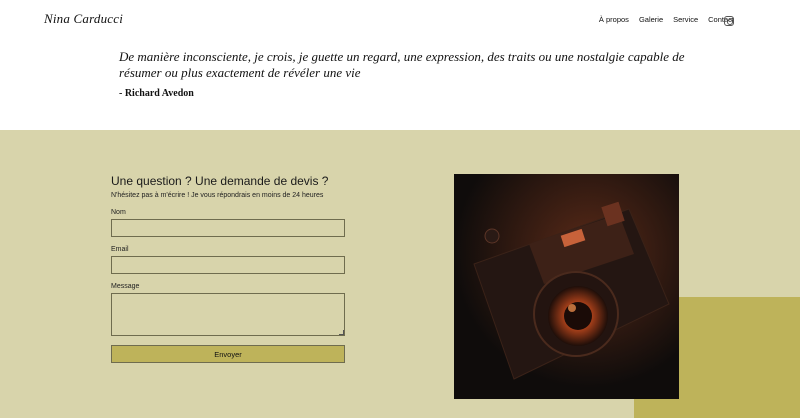 The image size is (800, 418). I want to click on nav-item-a-propos: À propos, so click(614, 19).